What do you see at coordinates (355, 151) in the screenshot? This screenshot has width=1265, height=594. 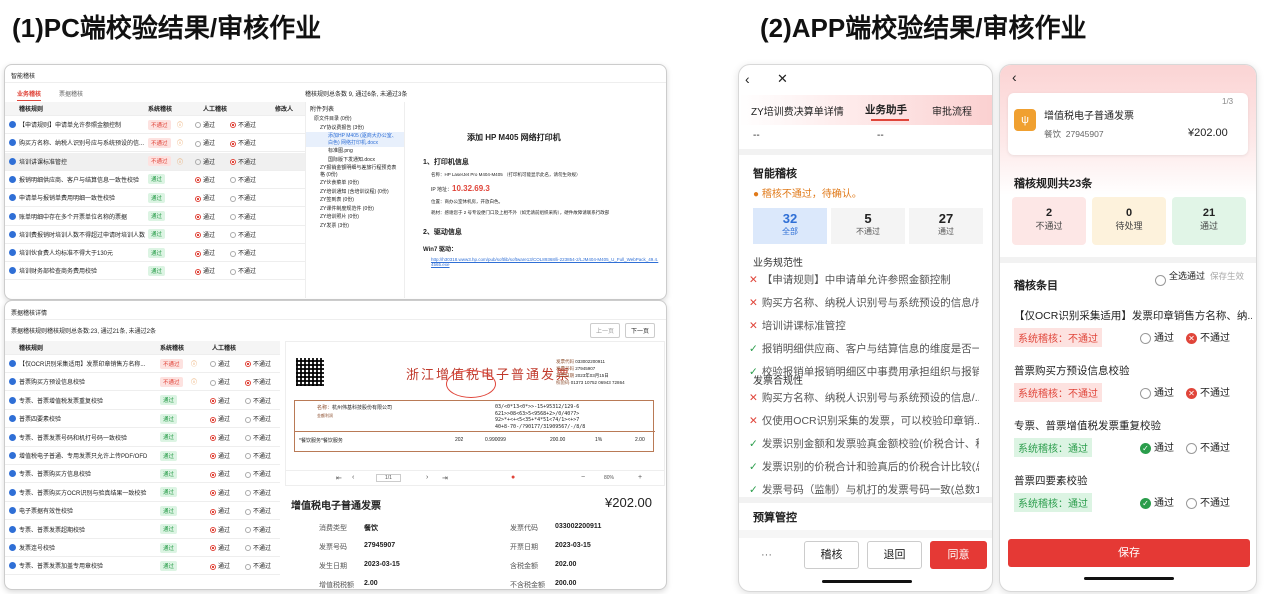 I see `file-item: 标准图.png` at bounding box center [355, 151].